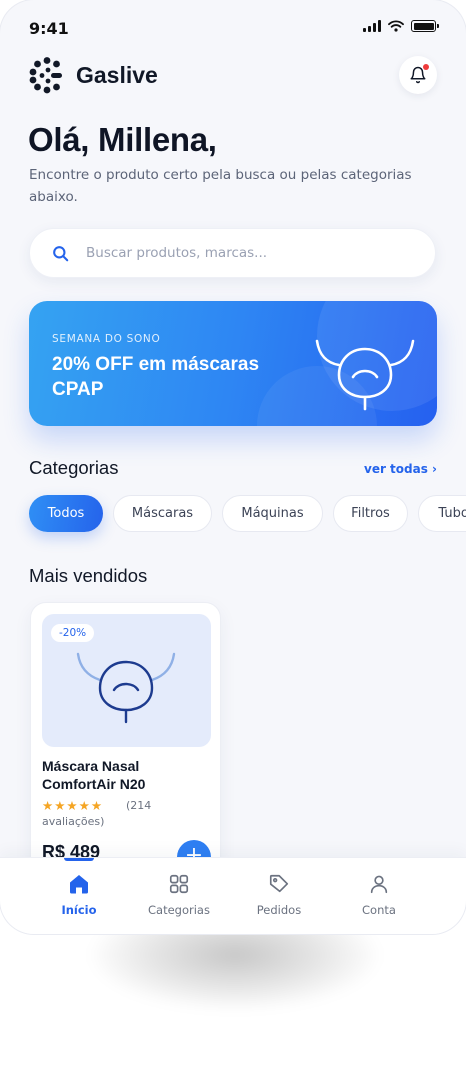 This screenshot has height=1078, width=466. What do you see at coordinates (379, 910) in the screenshot?
I see `nav-label: Conta` at bounding box center [379, 910].